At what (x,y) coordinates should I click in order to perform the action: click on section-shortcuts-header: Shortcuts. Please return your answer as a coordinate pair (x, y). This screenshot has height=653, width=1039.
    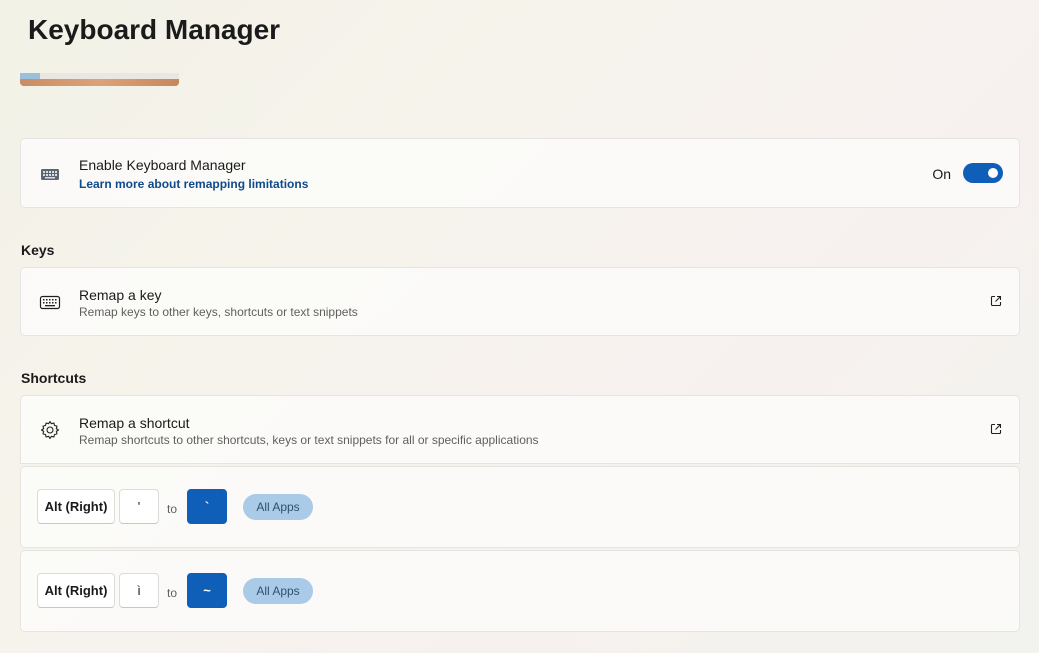
    Looking at the image, I should click on (54, 378).